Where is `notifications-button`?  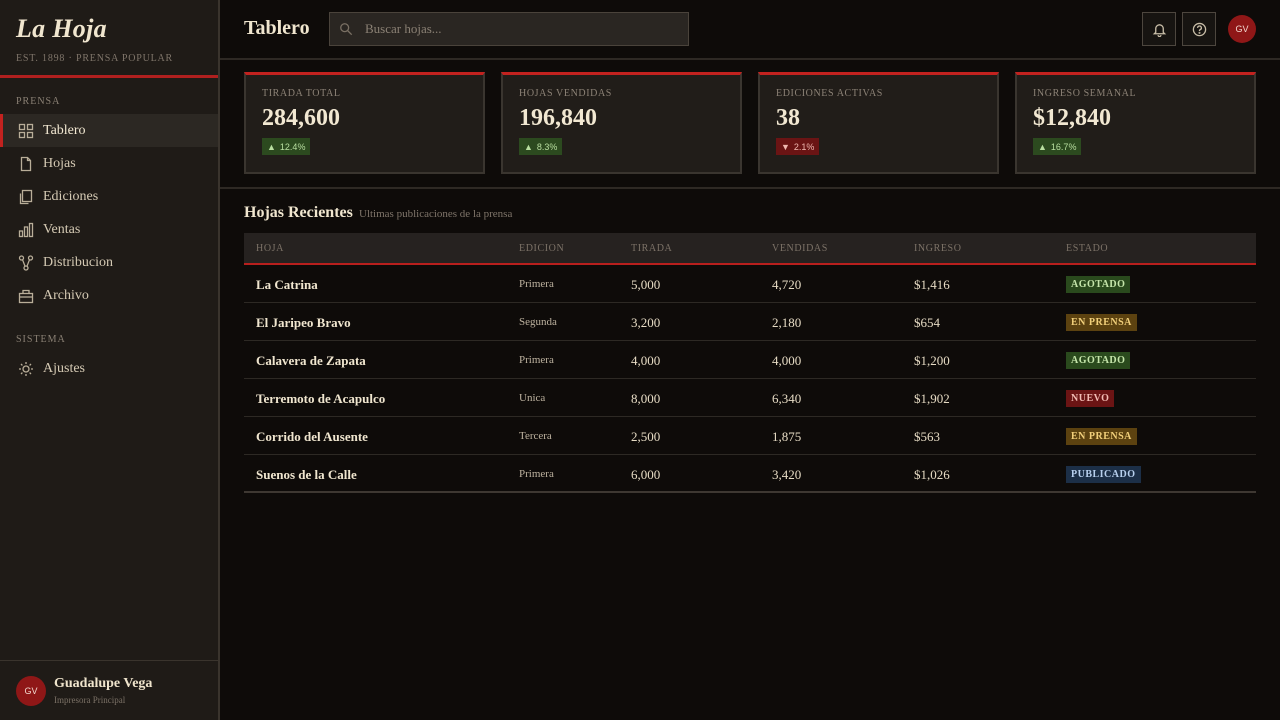 notifications-button is located at coordinates (1159, 29).